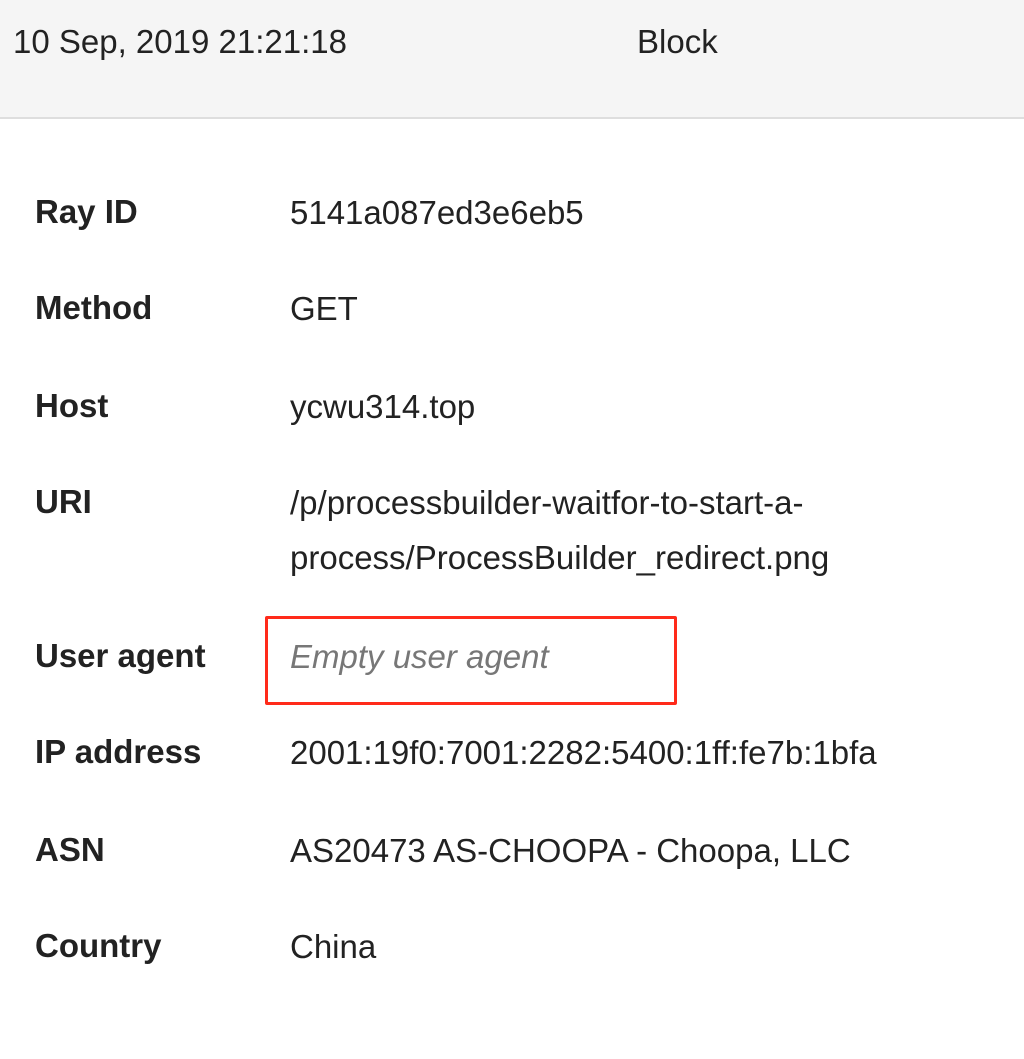 This screenshot has width=1024, height=1059. I want to click on ray-id-value: 5141a087ed3e6eb5, so click(437, 212).